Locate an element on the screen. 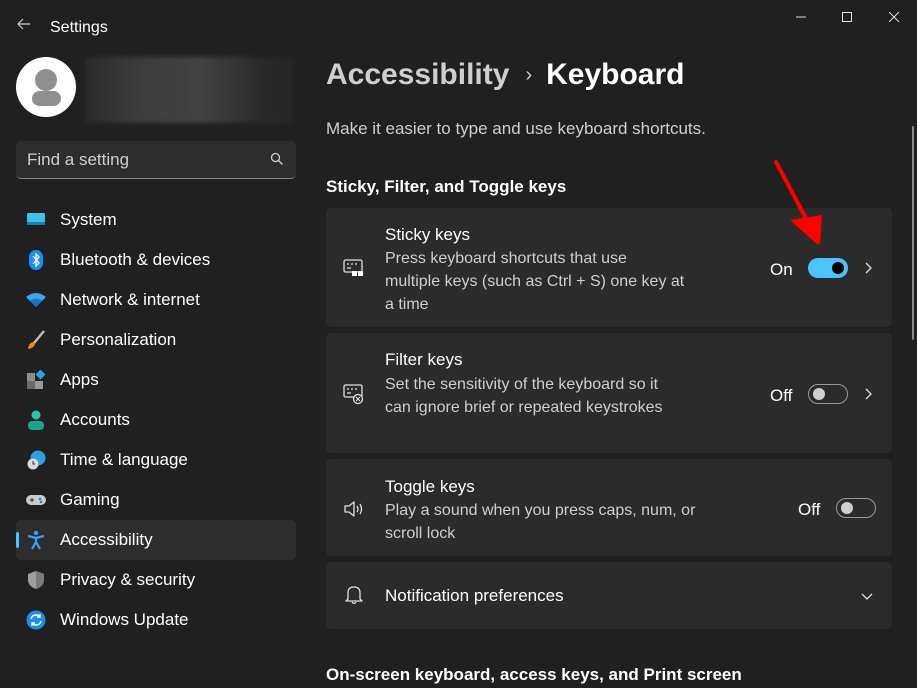 This screenshot has width=917, height=688. shield-icon is located at coordinates (36, 580).